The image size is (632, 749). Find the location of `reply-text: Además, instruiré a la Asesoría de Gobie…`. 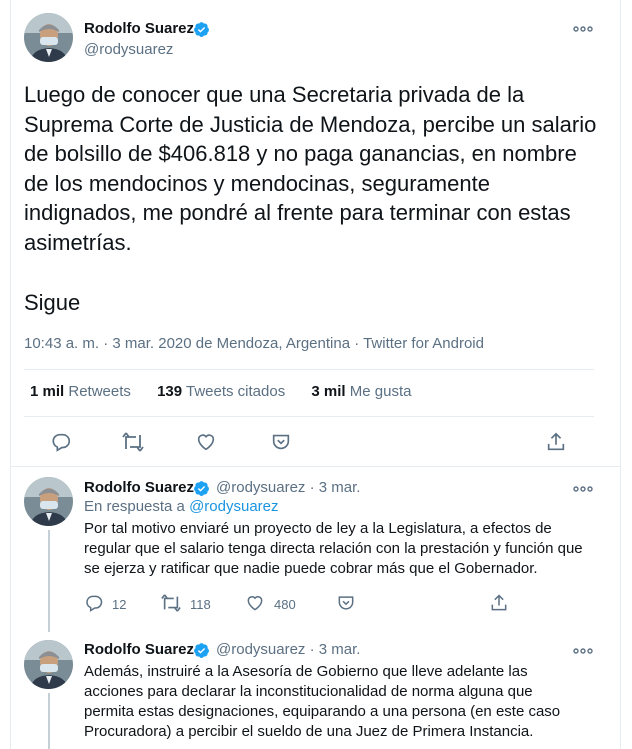

reply-text: Además, instruiré a la Asesoría de Gobie… is located at coordinates (322, 701).